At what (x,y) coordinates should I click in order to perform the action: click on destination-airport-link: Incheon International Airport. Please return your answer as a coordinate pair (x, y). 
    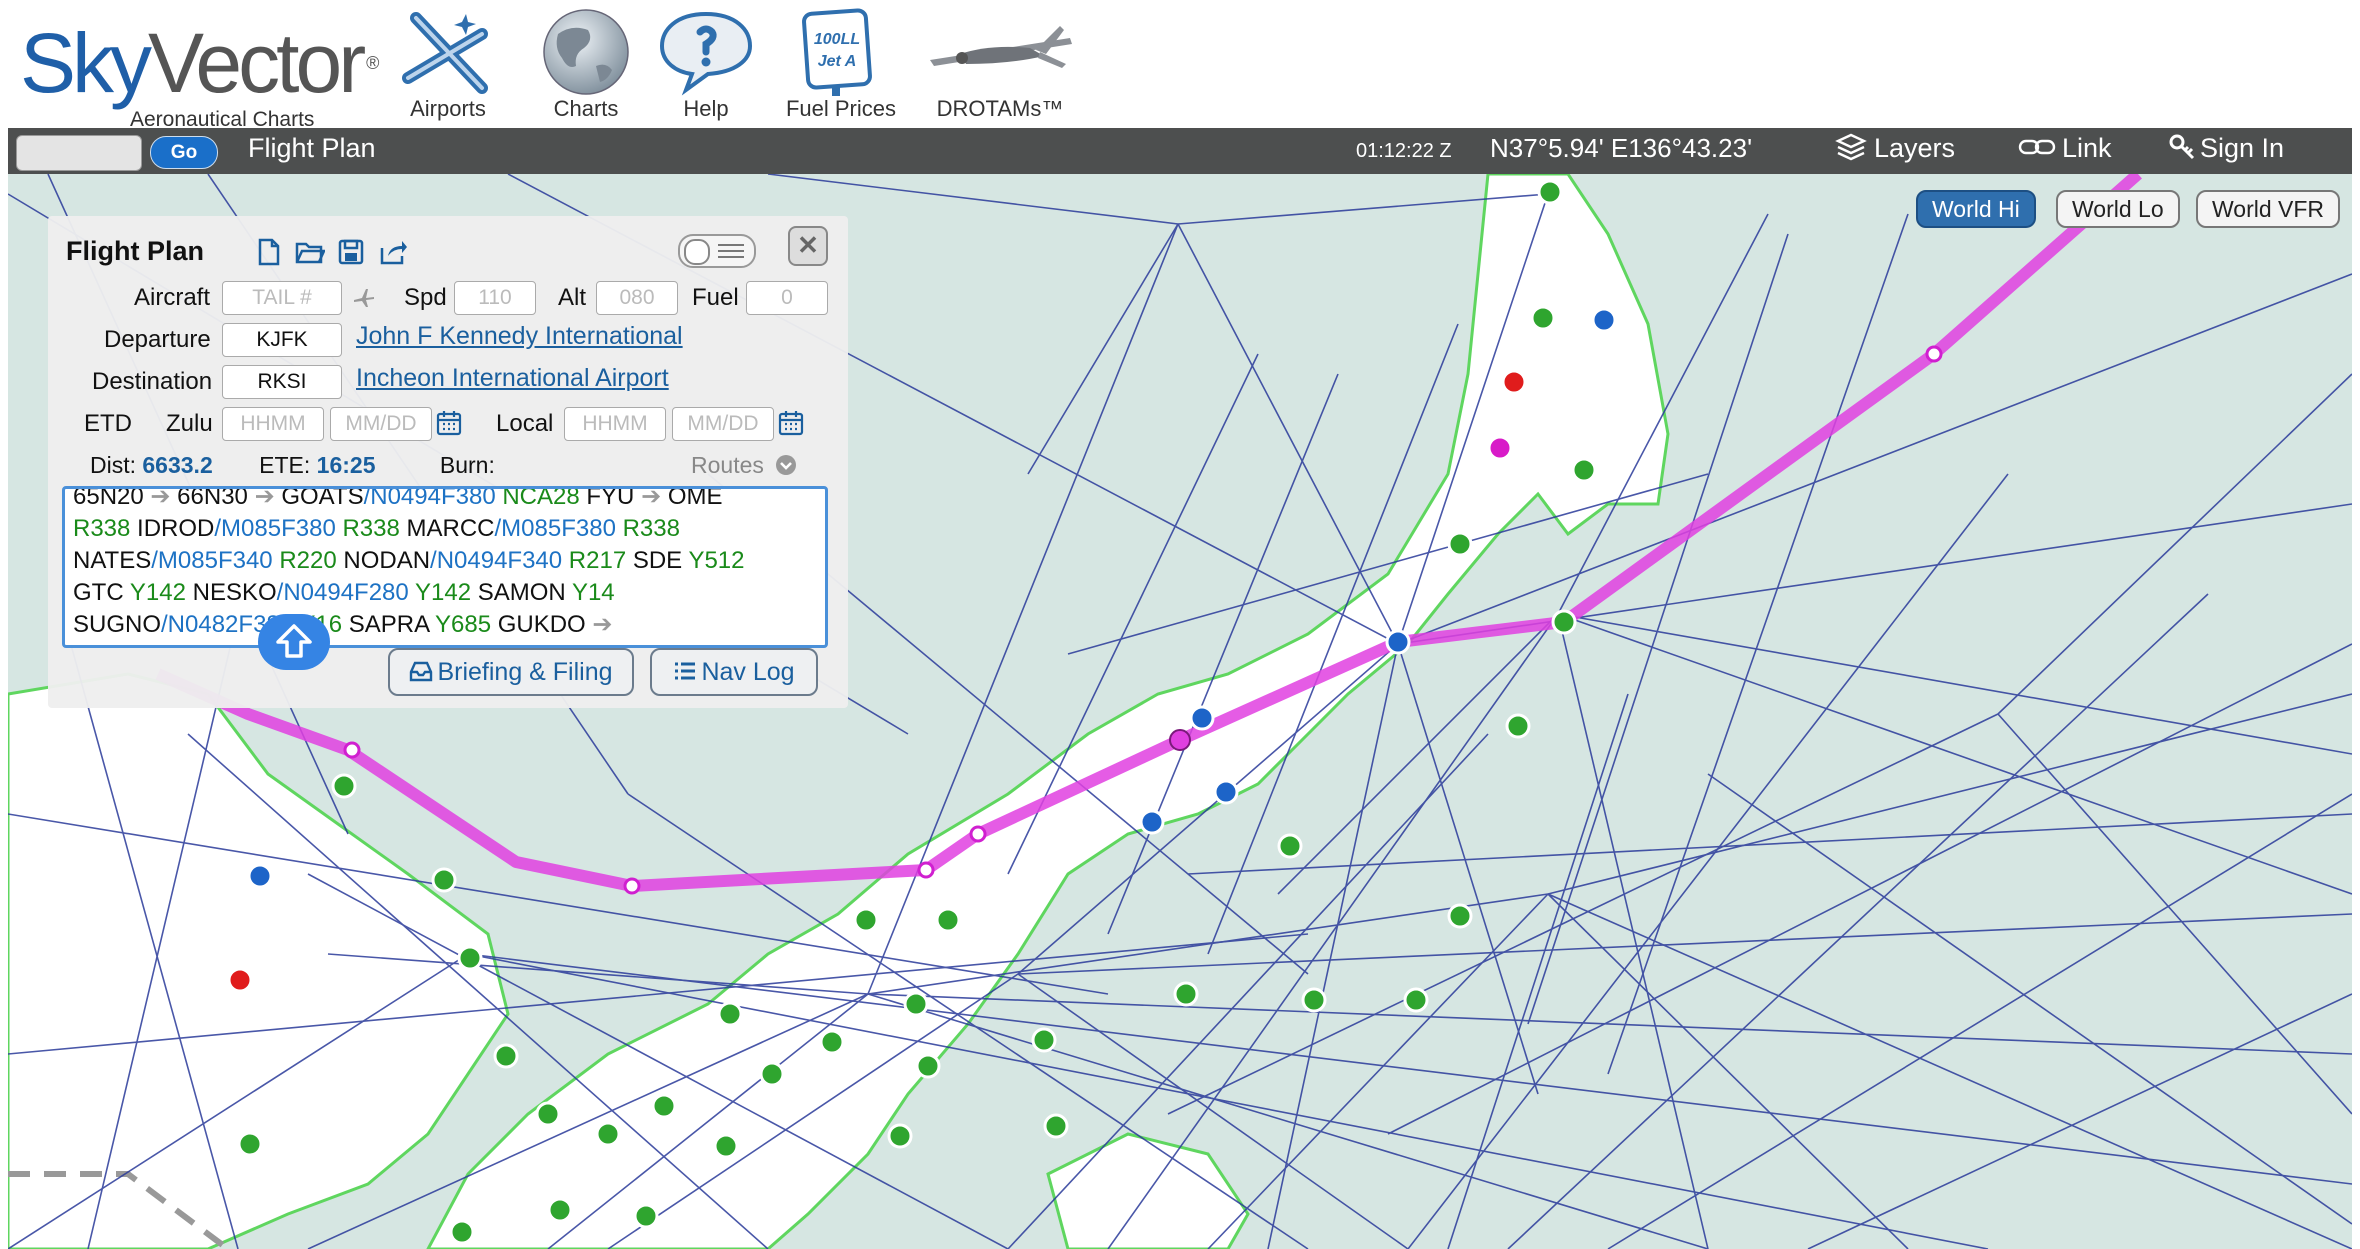
    Looking at the image, I should click on (512, 378).